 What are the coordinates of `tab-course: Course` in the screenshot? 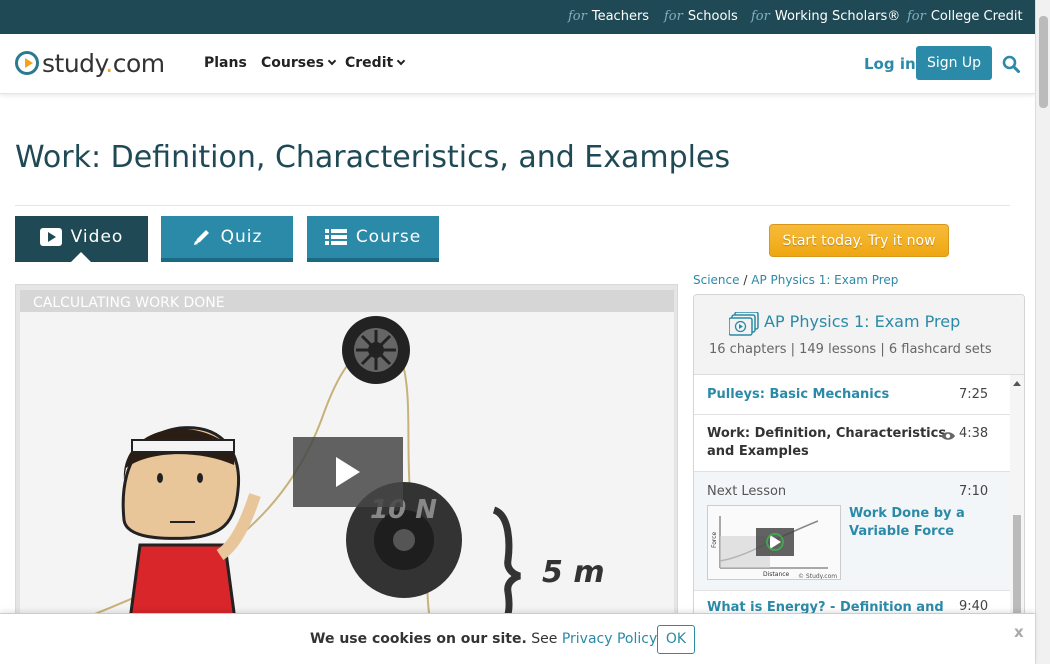 It's located at (373, 239).